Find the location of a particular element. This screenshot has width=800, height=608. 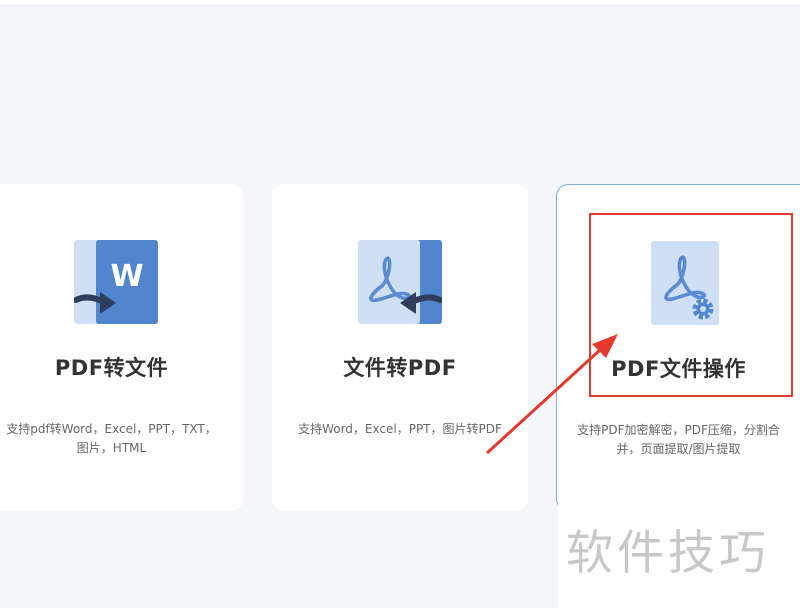

card-description-line: 并，页面提取/图片提取 is located at coordinates (678, 449).